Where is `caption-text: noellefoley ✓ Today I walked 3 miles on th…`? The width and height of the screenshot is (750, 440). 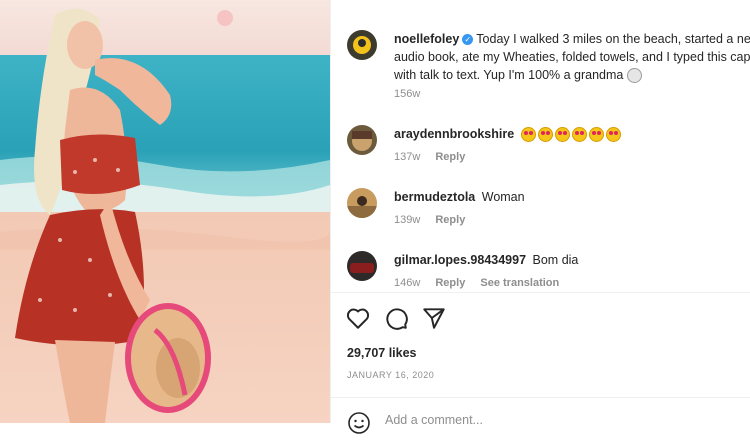 caption-text: noellefoley ✓ Today I walked 3 miles on th… is located at coordinates (572, 57).